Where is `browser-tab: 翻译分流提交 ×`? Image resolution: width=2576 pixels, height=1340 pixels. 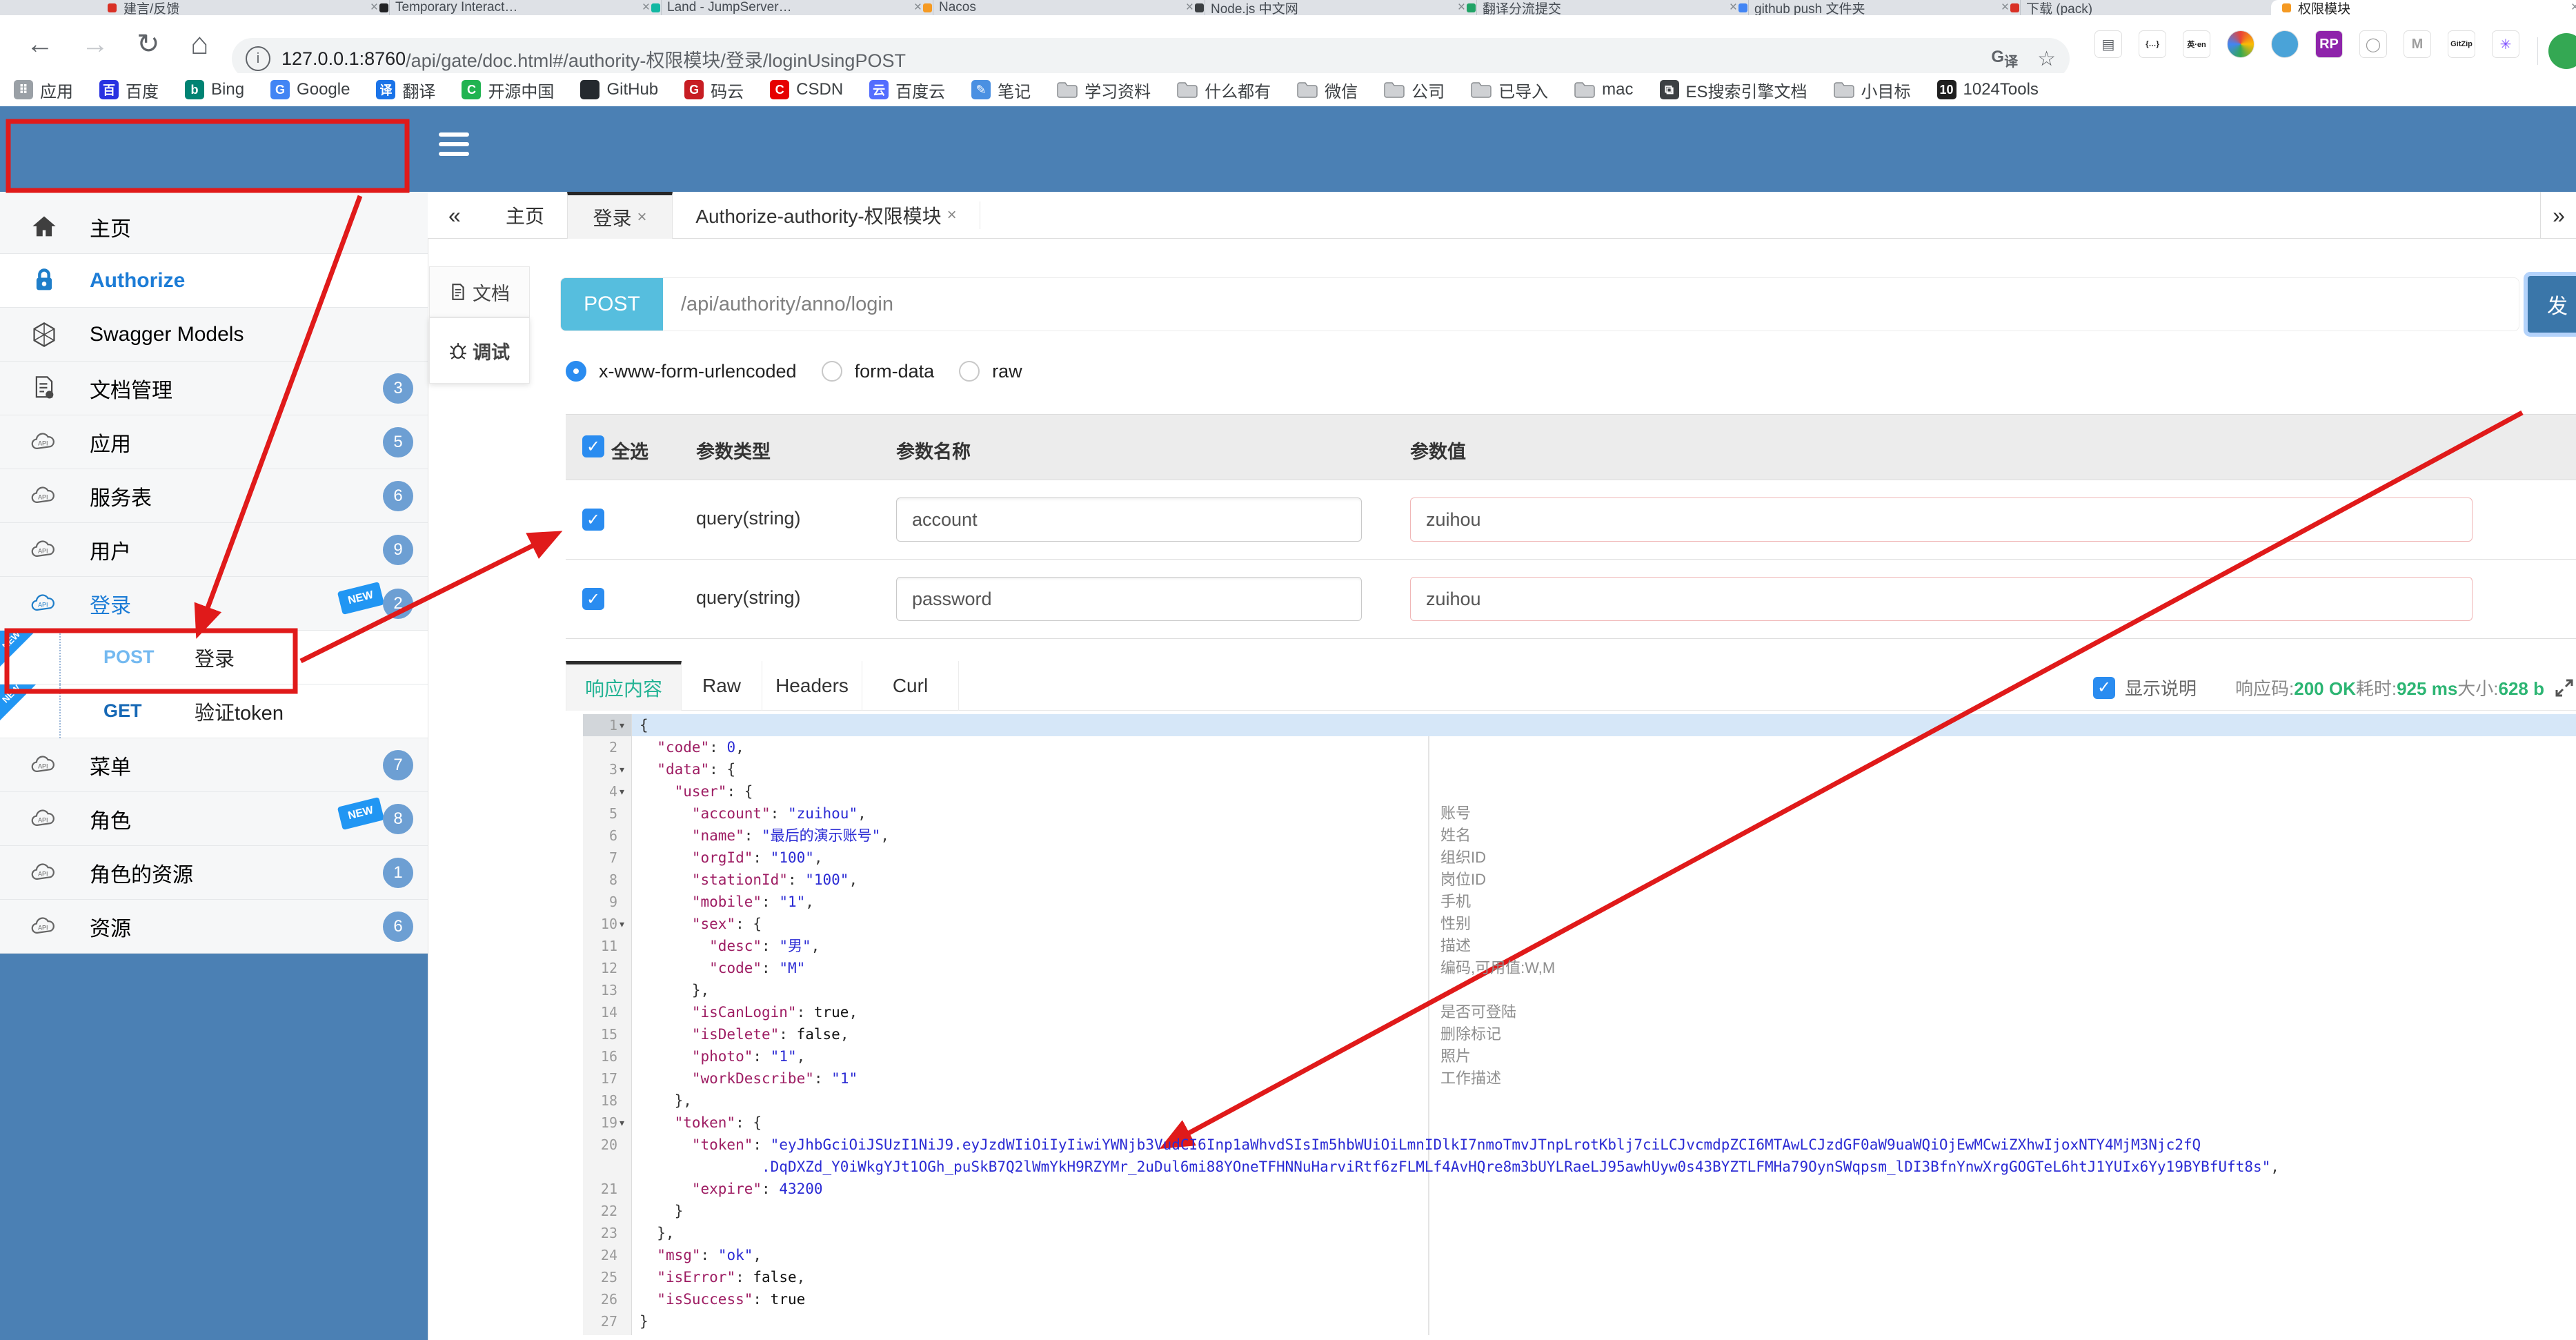 browser-tab: 翻译分流提交 × is located at coordinates (1602, 7).